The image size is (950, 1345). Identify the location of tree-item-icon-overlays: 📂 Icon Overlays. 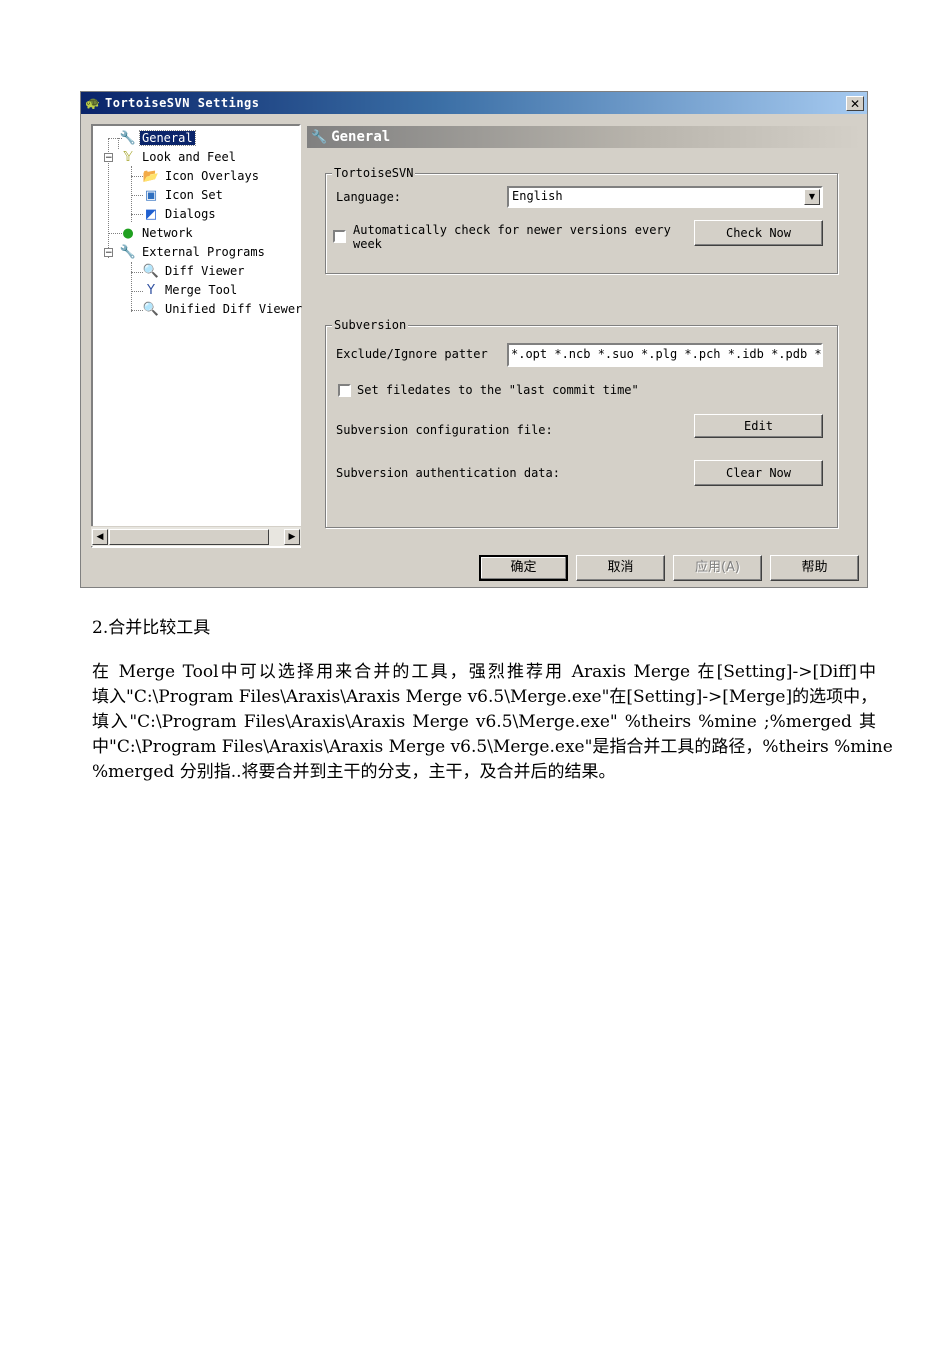
(201, 176).